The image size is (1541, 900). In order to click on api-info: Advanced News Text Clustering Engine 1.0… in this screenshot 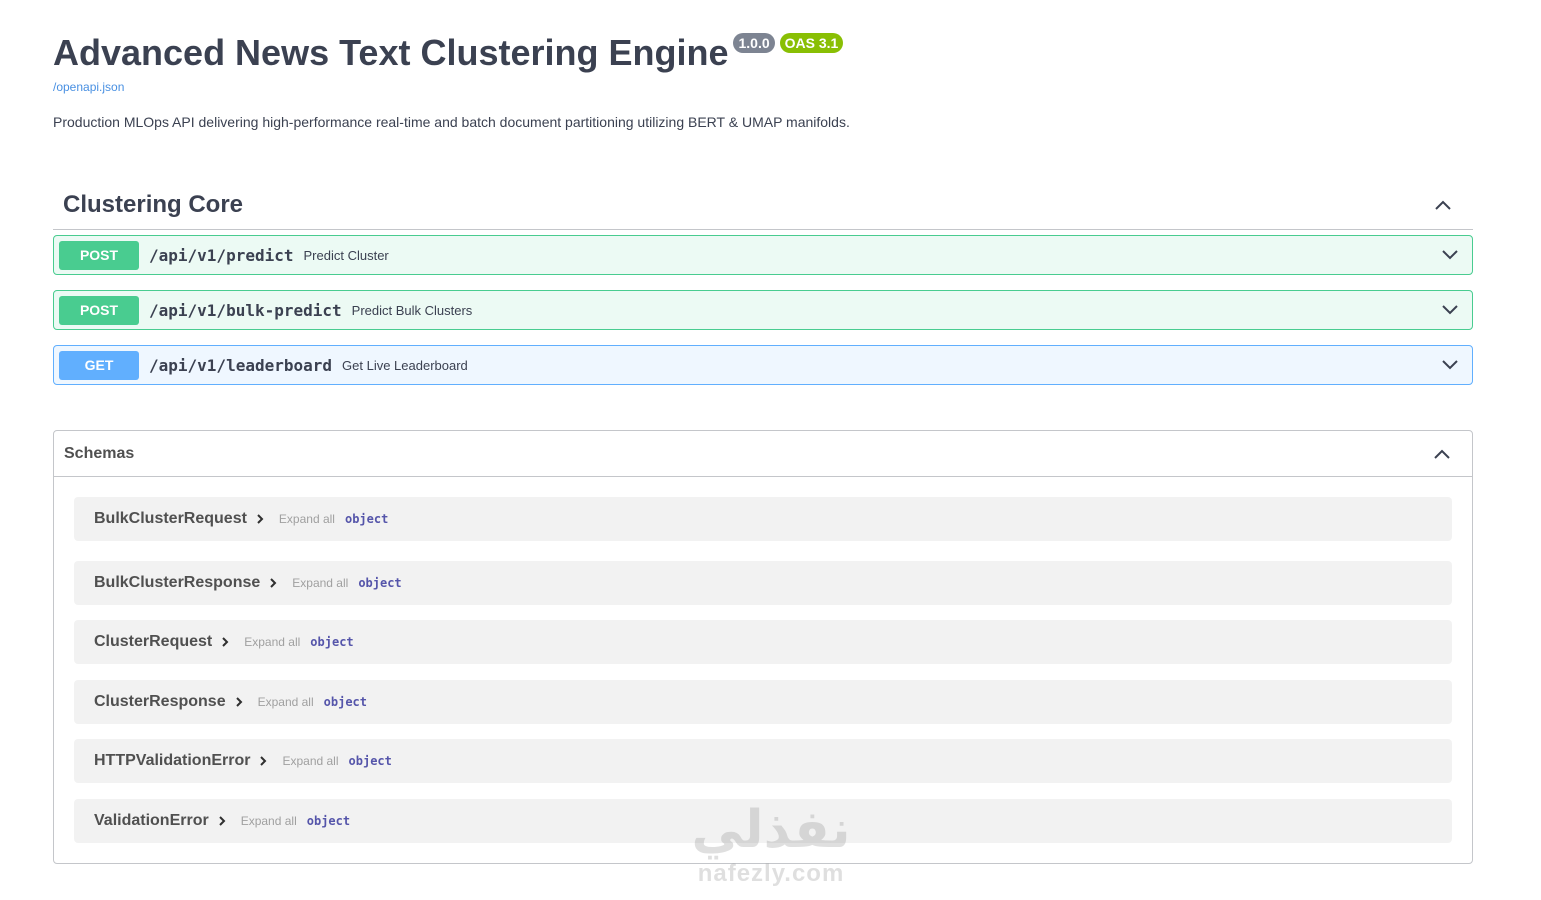, I will do `click(763, 80)`.